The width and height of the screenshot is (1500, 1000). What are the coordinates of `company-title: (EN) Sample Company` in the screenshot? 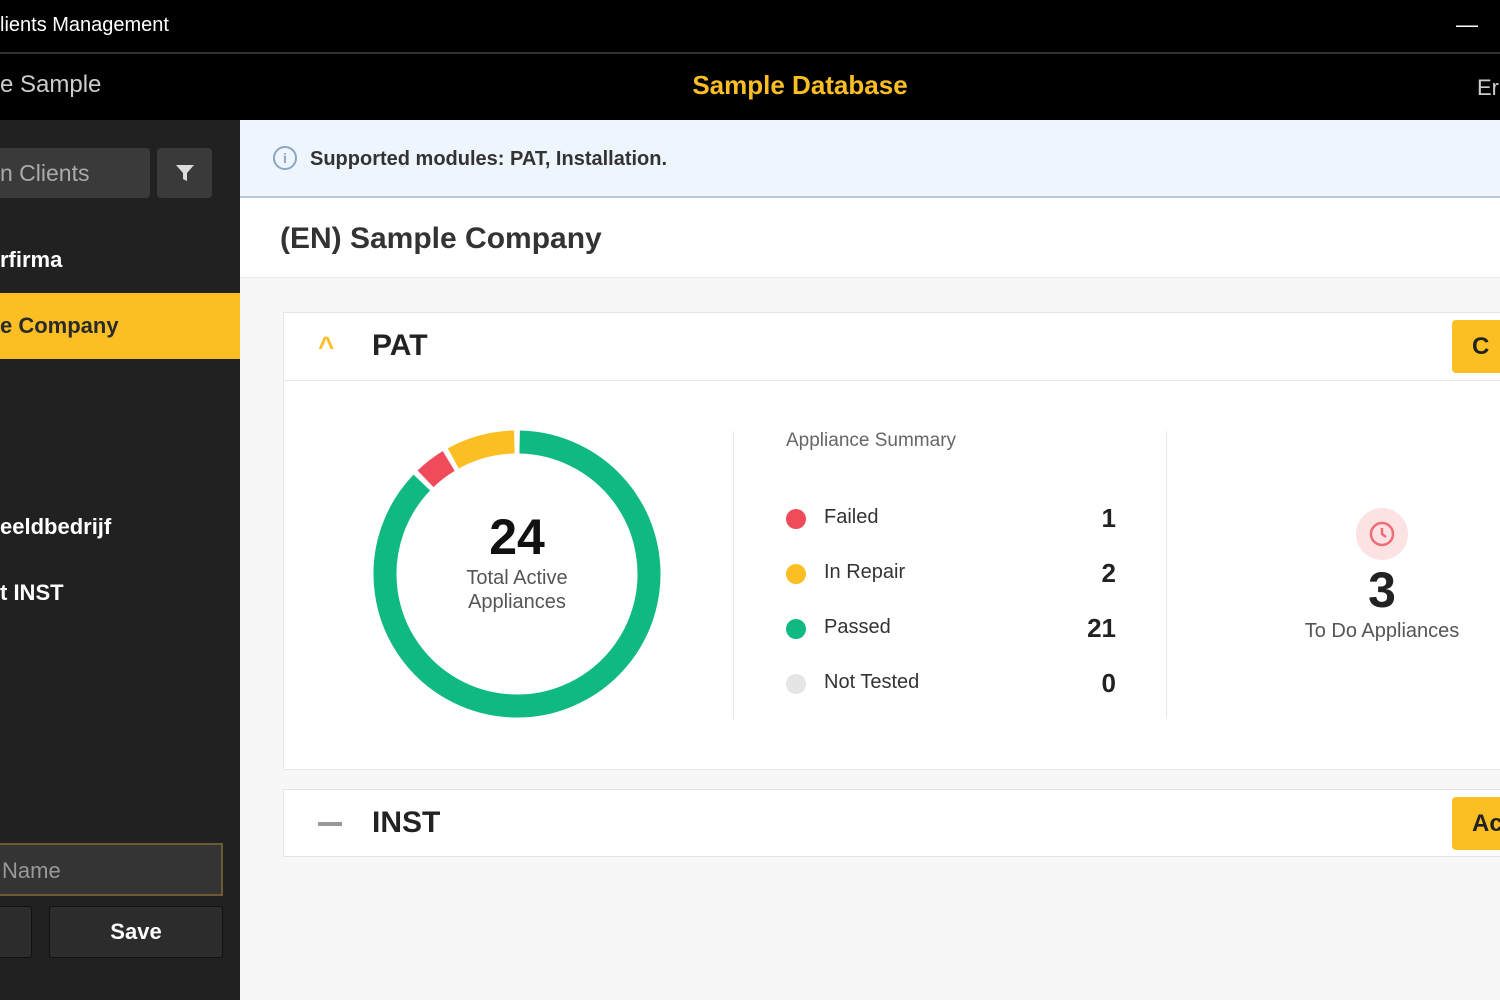 It's located at (441, 238).